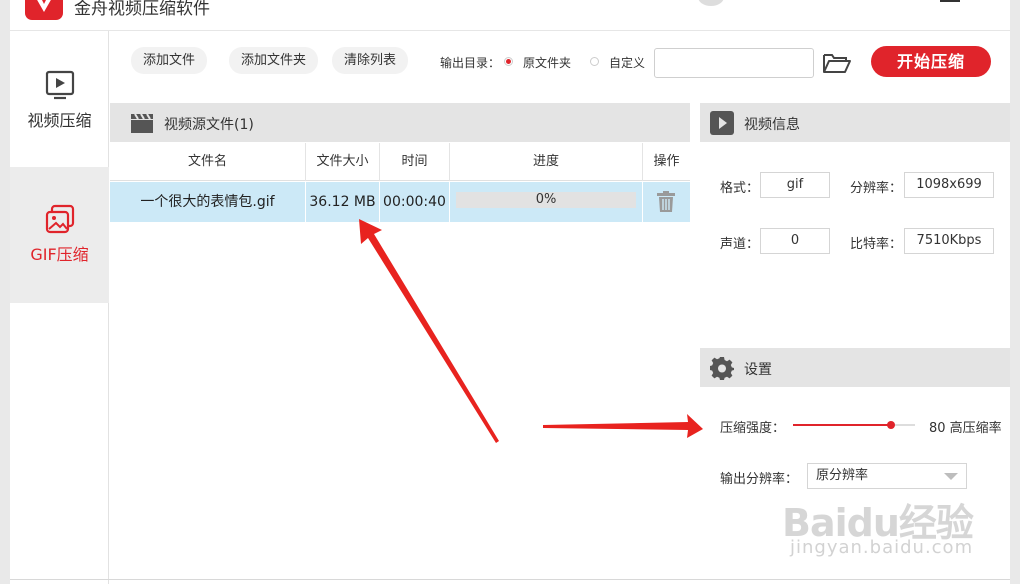 This screenshot has height=584, width=1020. I want to click on column-header-size: 文件大小, so click(343, 162).